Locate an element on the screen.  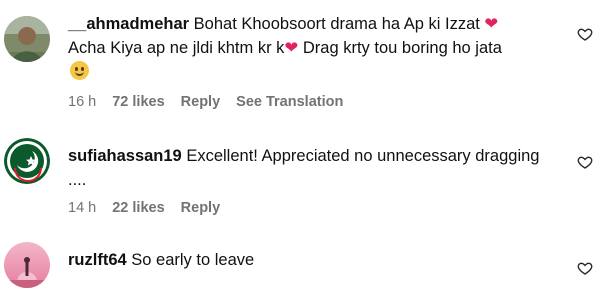
comment-username: ruzlft64 is located at coordinates (97, 260).